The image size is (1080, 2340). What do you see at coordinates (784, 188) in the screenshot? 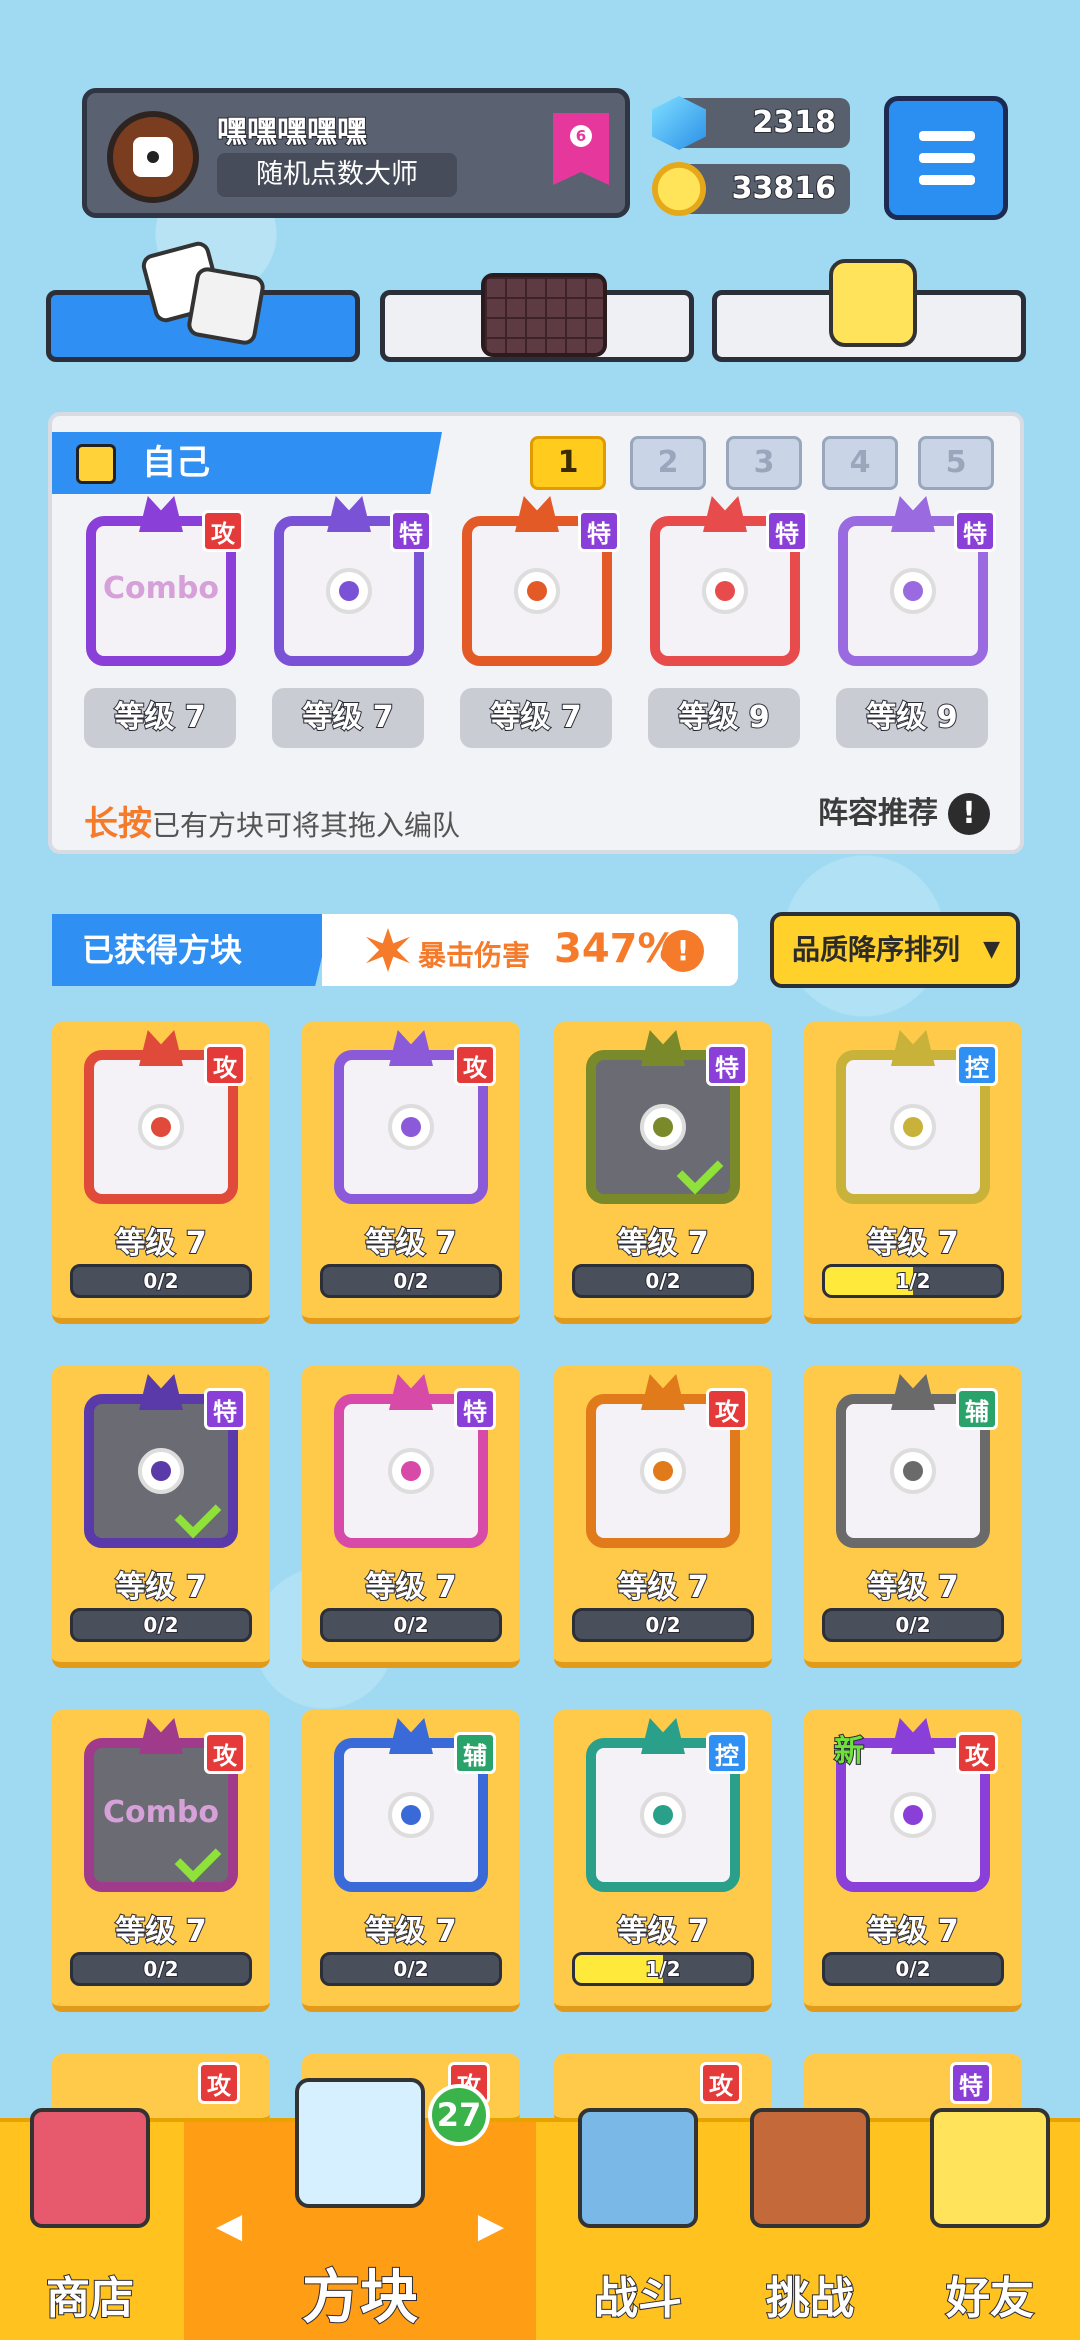
I see `coin-value: 33816` at bounding box center [784, 188].